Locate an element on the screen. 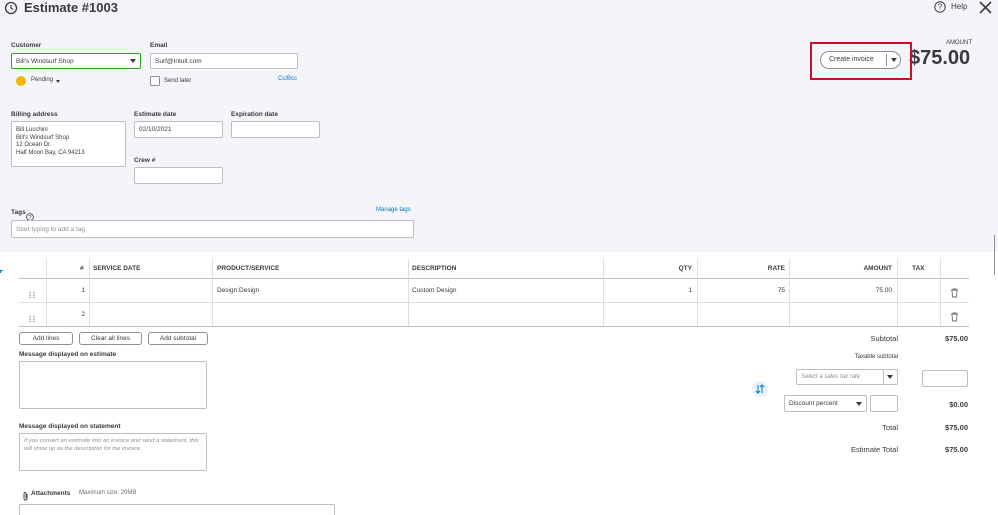  estimate-date-field: 02/10/2021 is located at coordinates (178, 129).